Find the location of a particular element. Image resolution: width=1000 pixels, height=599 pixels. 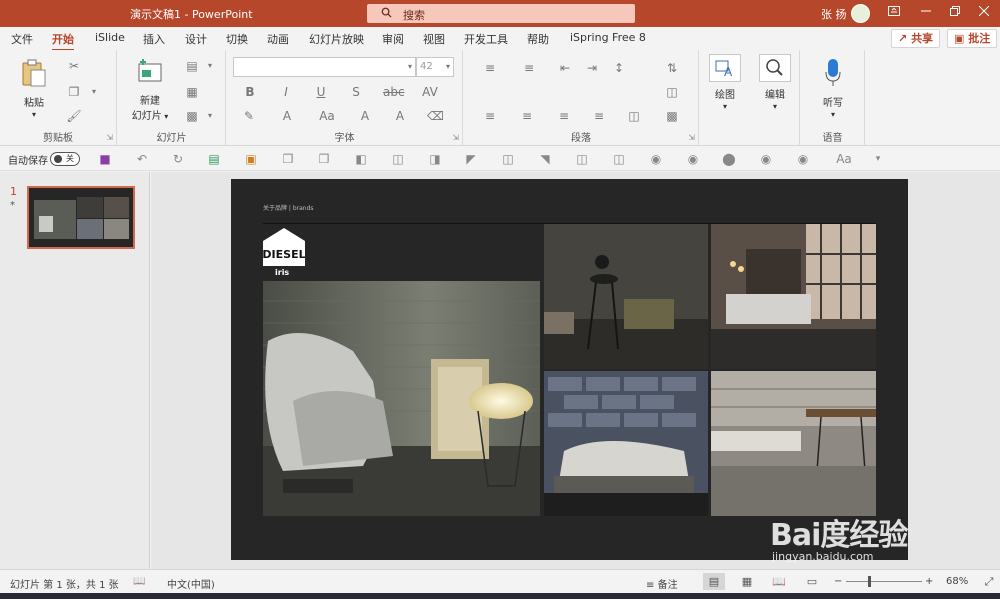

drawing-button: A 绘图 ▾ is located at coordinates (725, 83).